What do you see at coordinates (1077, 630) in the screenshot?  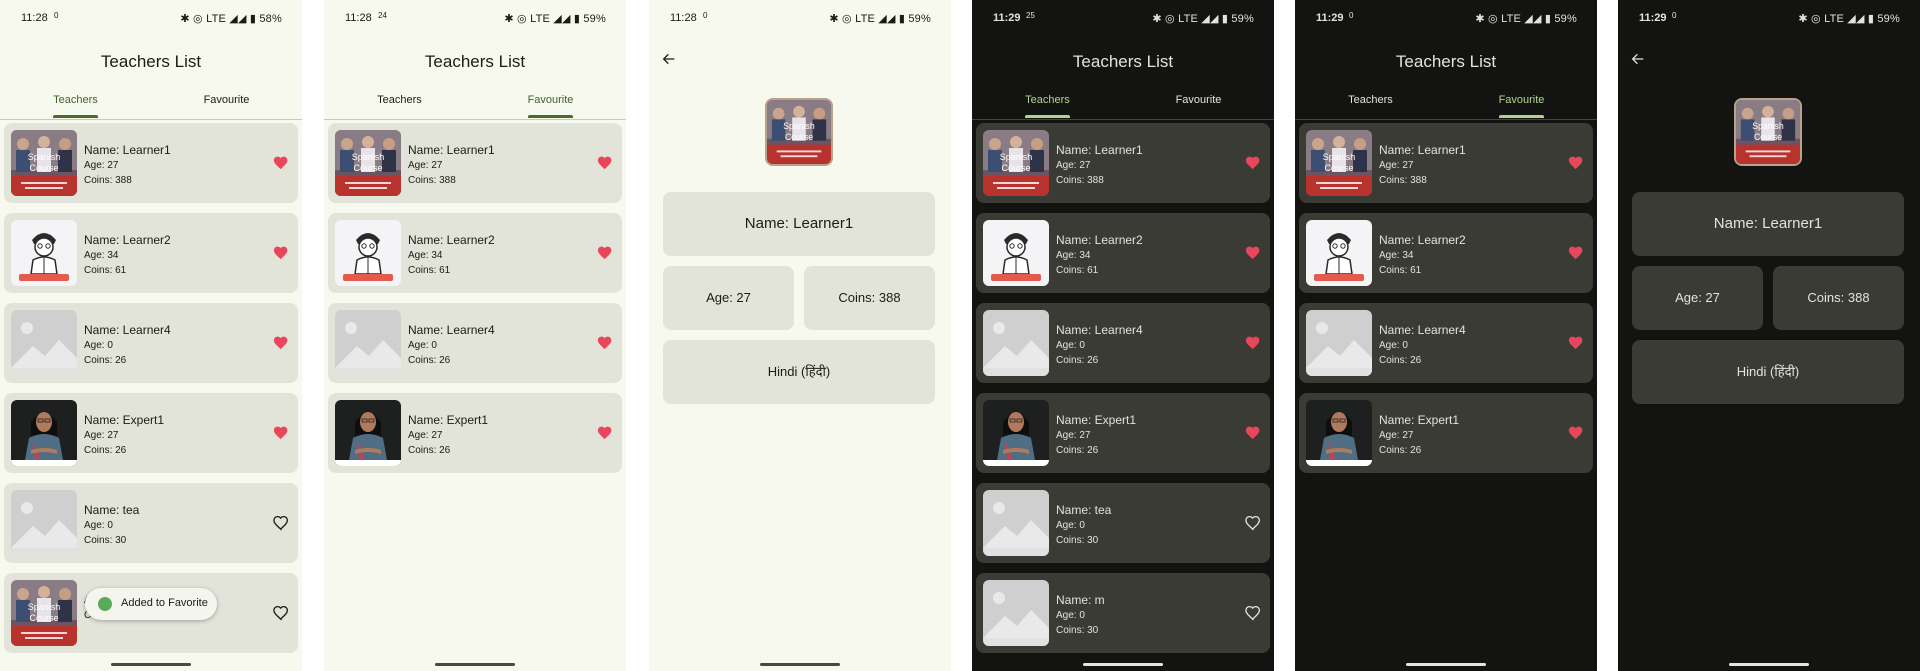 I see `teacher-coins: Coins: 30` at bounding box center [1077, 630].